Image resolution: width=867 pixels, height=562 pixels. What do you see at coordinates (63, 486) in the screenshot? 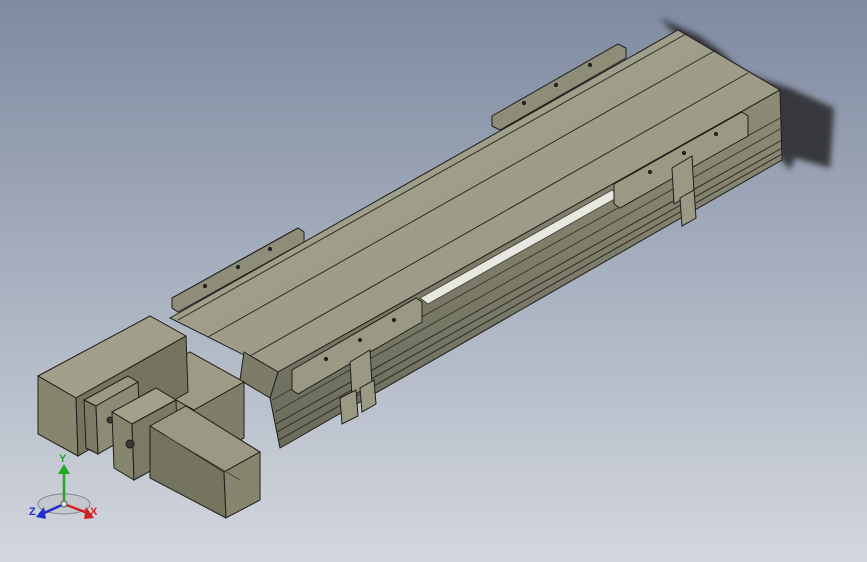
I see `view-triad: Y Z X` at bounding box center [63, 486].